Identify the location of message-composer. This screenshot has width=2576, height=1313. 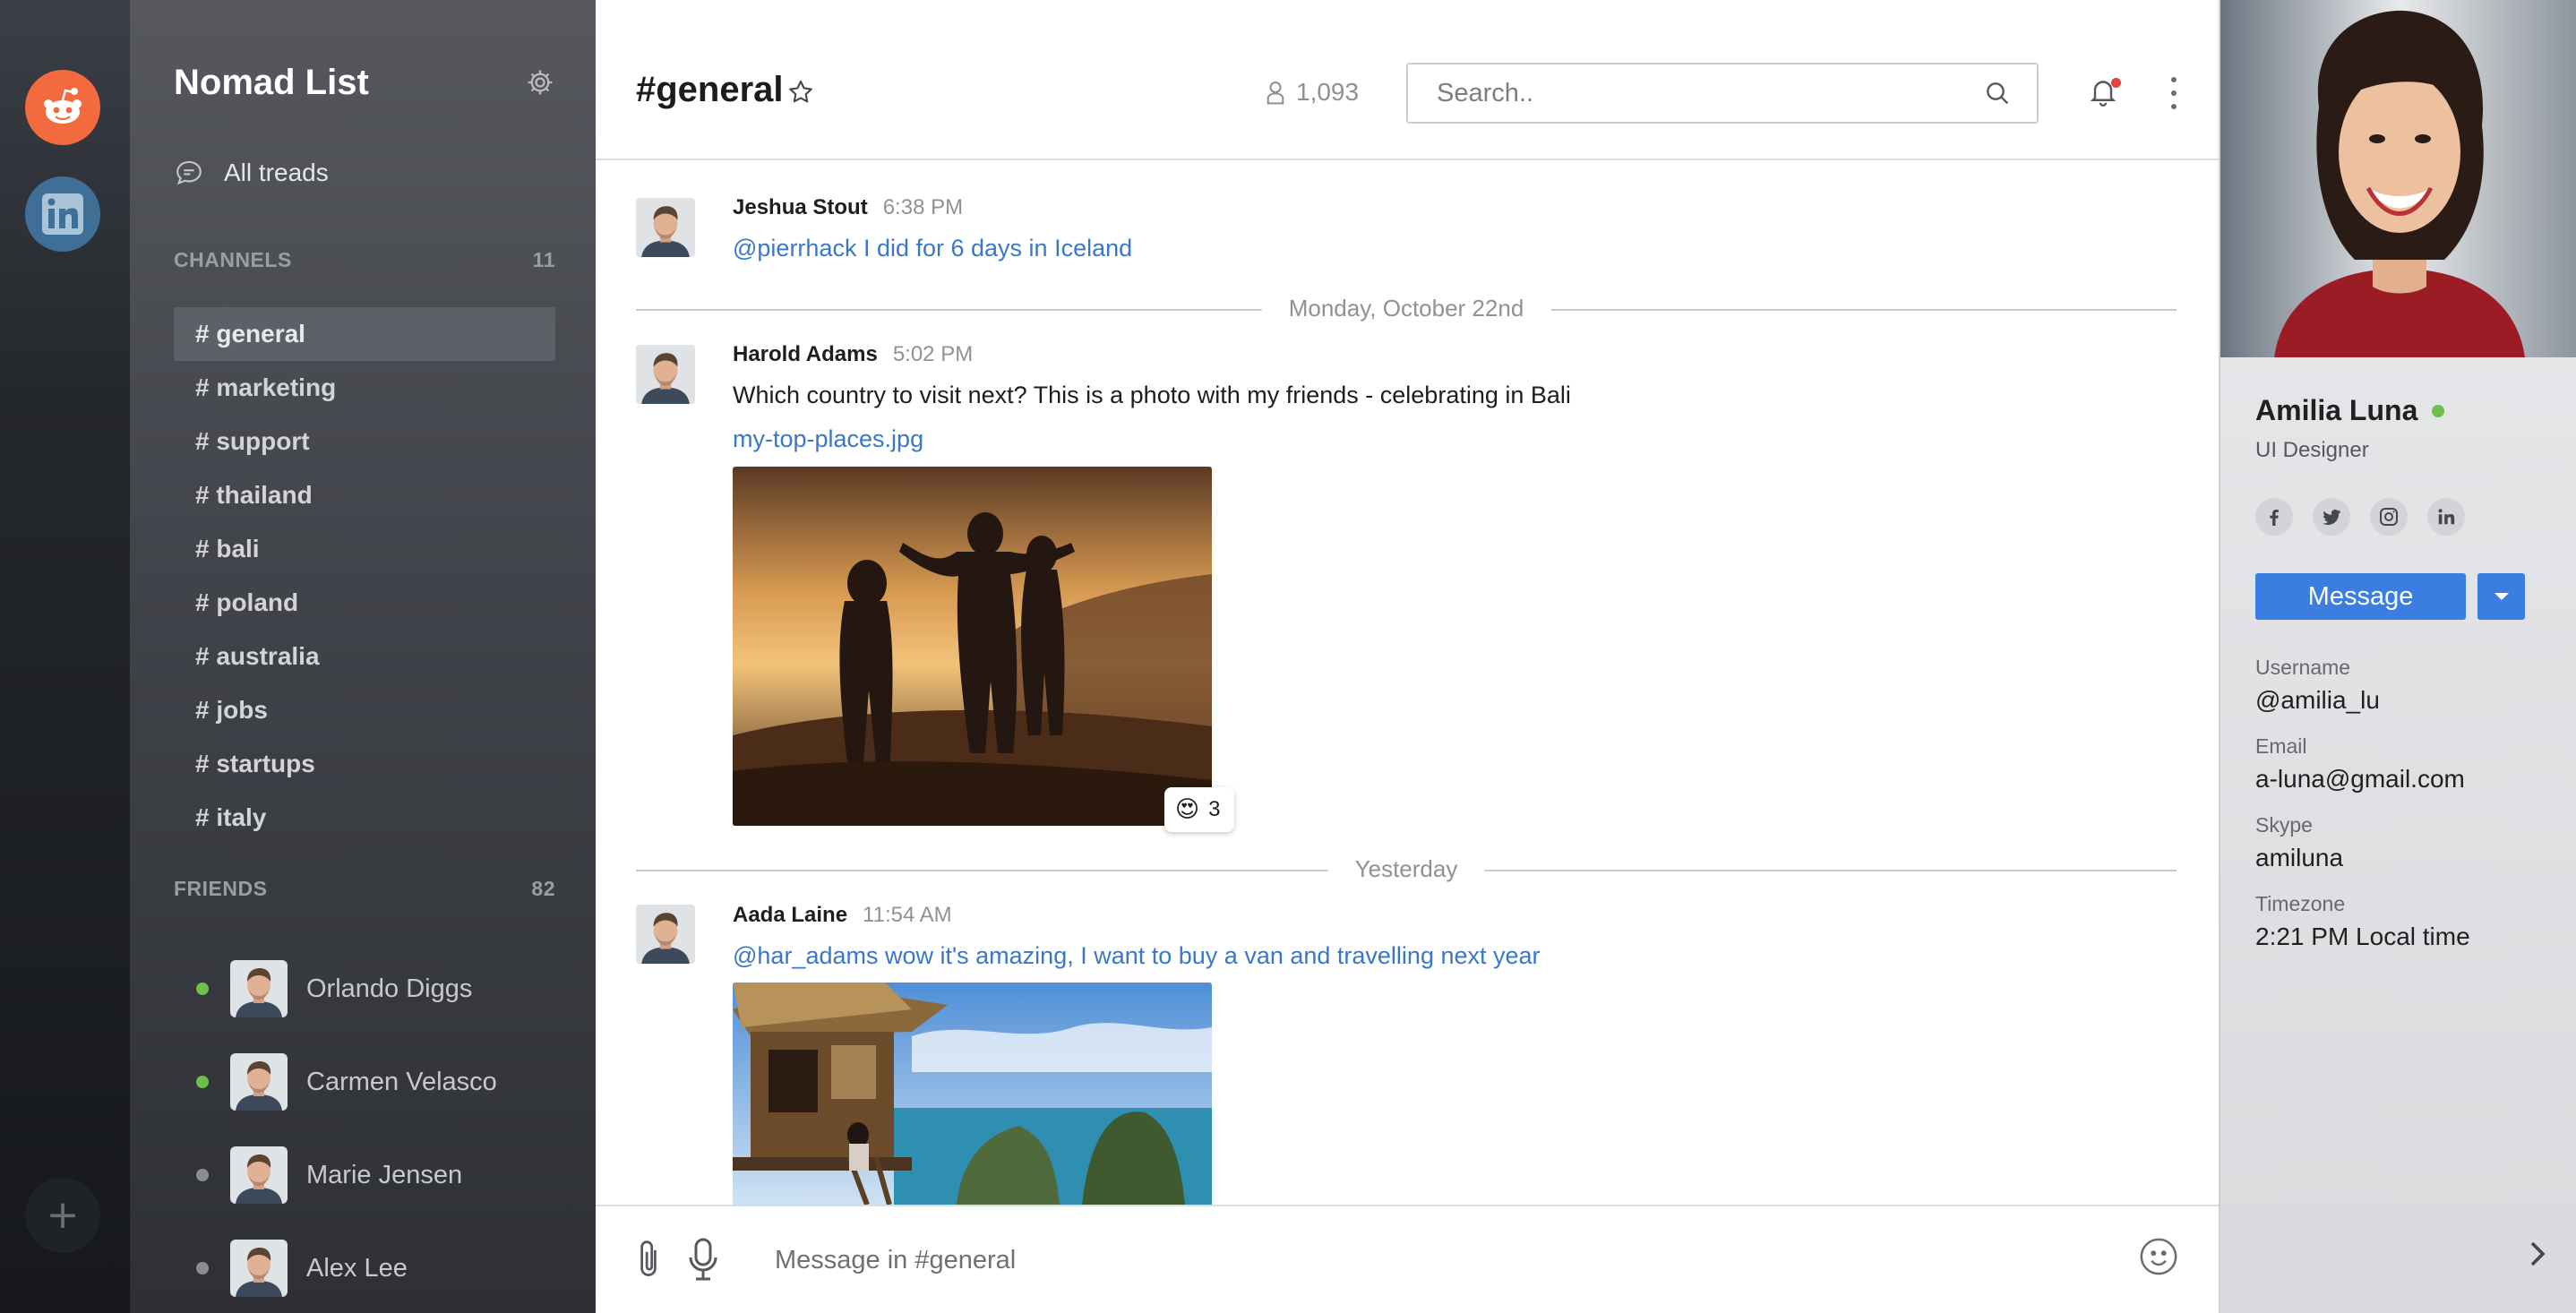
(1407, 1259).